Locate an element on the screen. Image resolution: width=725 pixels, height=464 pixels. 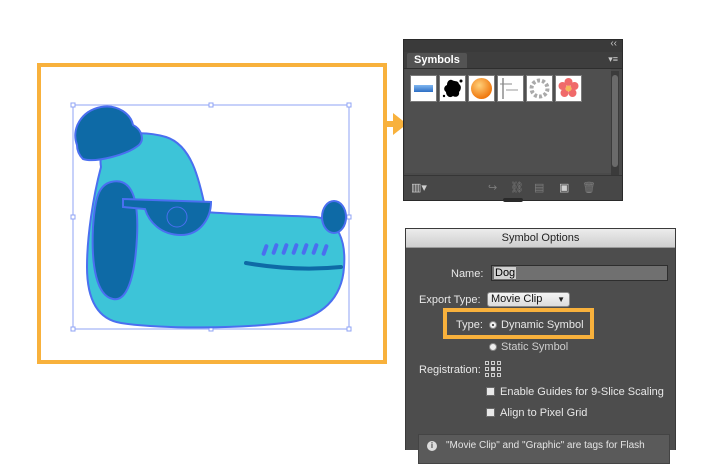
registration-grid is located at coordinates (493, 369).